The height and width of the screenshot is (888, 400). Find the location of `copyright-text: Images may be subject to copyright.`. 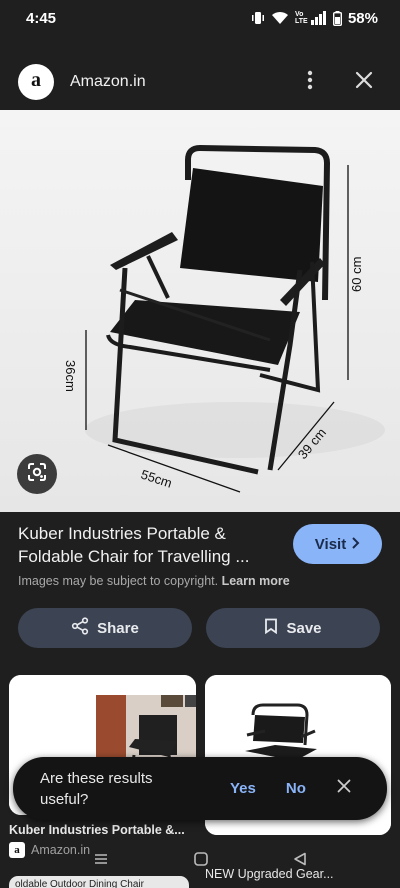

copyright-text: Images may be subject to copyright. is located at coordinates (118, 581).